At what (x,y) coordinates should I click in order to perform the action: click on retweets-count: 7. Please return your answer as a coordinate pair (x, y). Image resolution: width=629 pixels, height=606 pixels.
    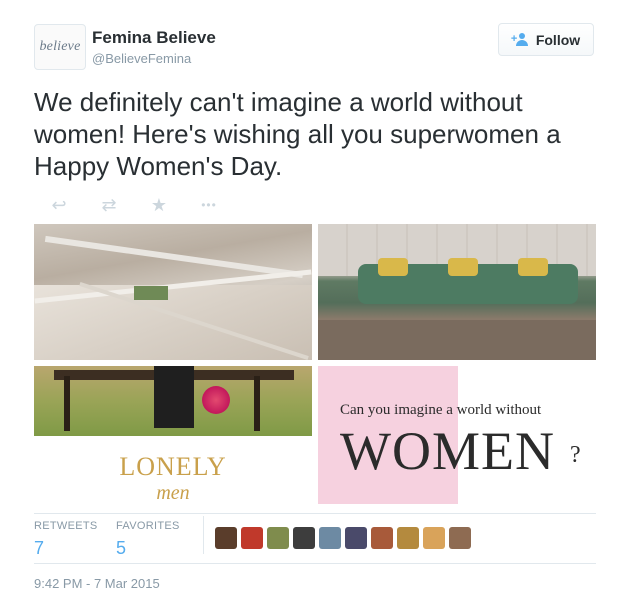
    Looking at the image, I should click on (39, 548).